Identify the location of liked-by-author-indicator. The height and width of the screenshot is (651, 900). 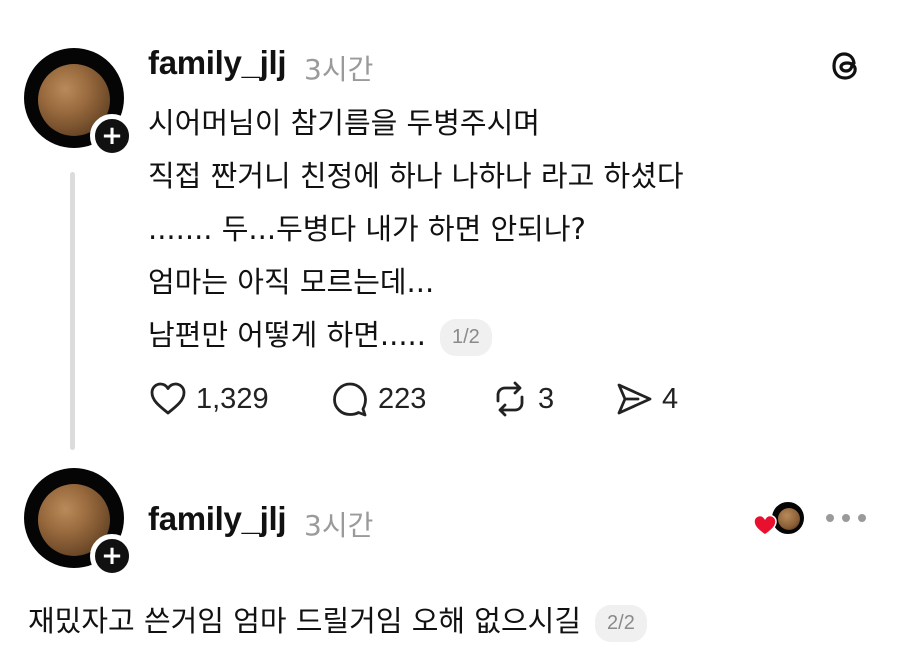
(779, 520).